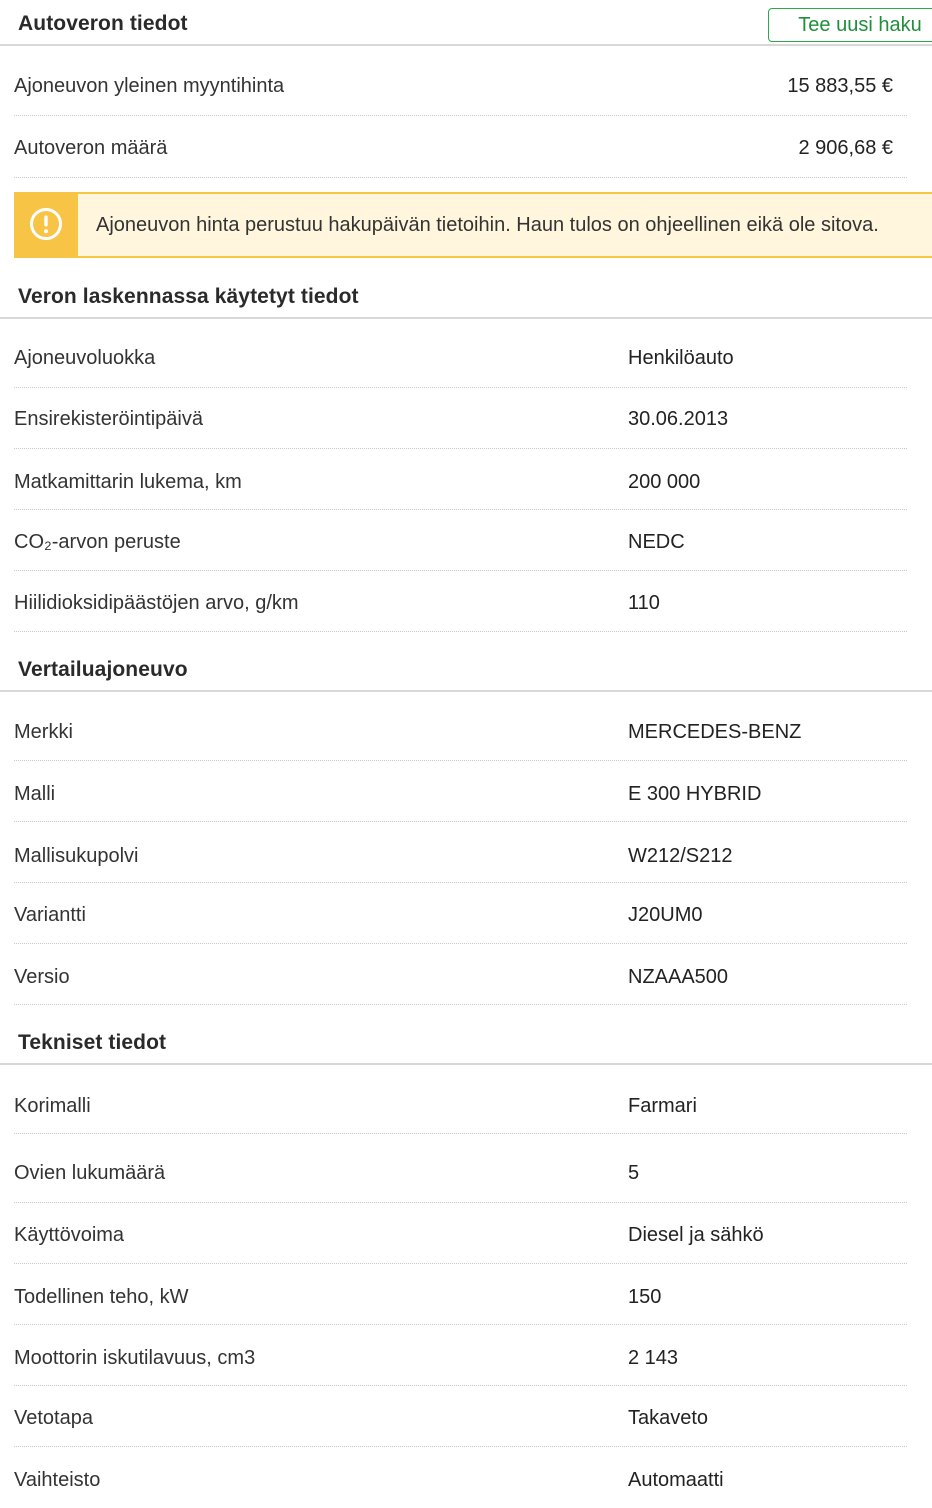  What do you see at coordinates (845, 148) in the screenshot?
I see `row-value: 2 906,68 €` at bounding box center [845, 148].